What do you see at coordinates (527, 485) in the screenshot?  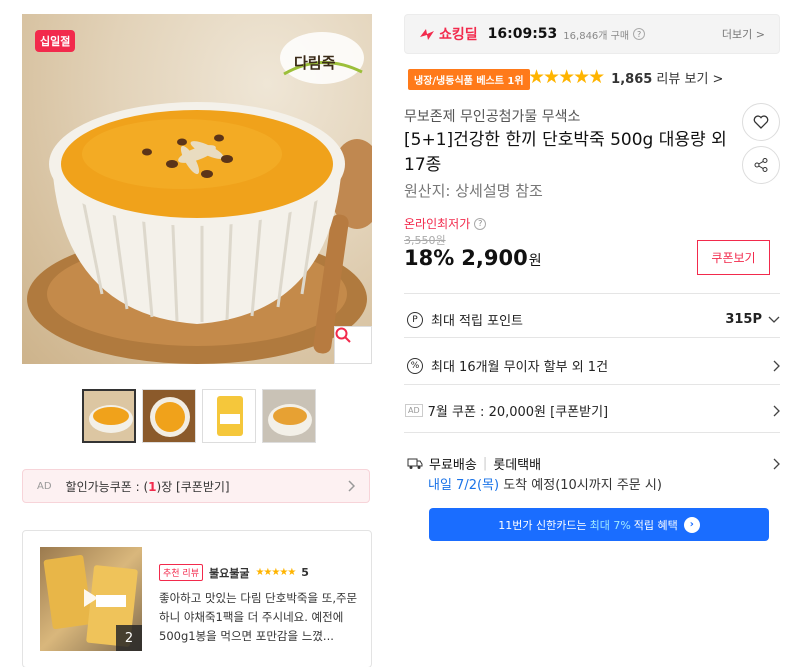 I see `delivery-arrive: 도착 예정` at bounding box center [527, 485].